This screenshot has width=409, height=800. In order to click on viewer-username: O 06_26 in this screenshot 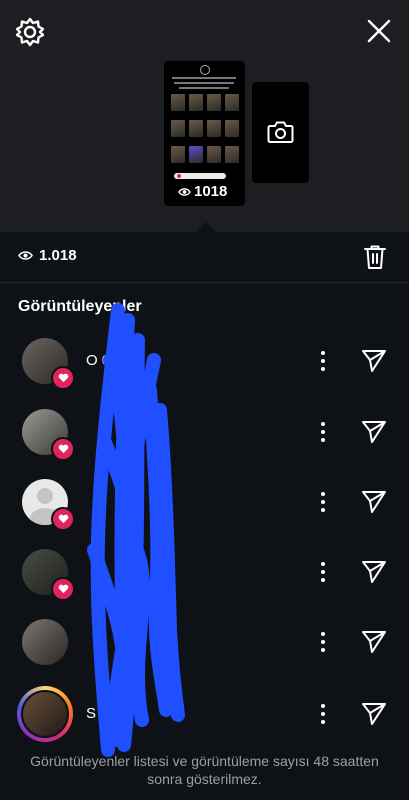, I will do `click(115, 360)`.